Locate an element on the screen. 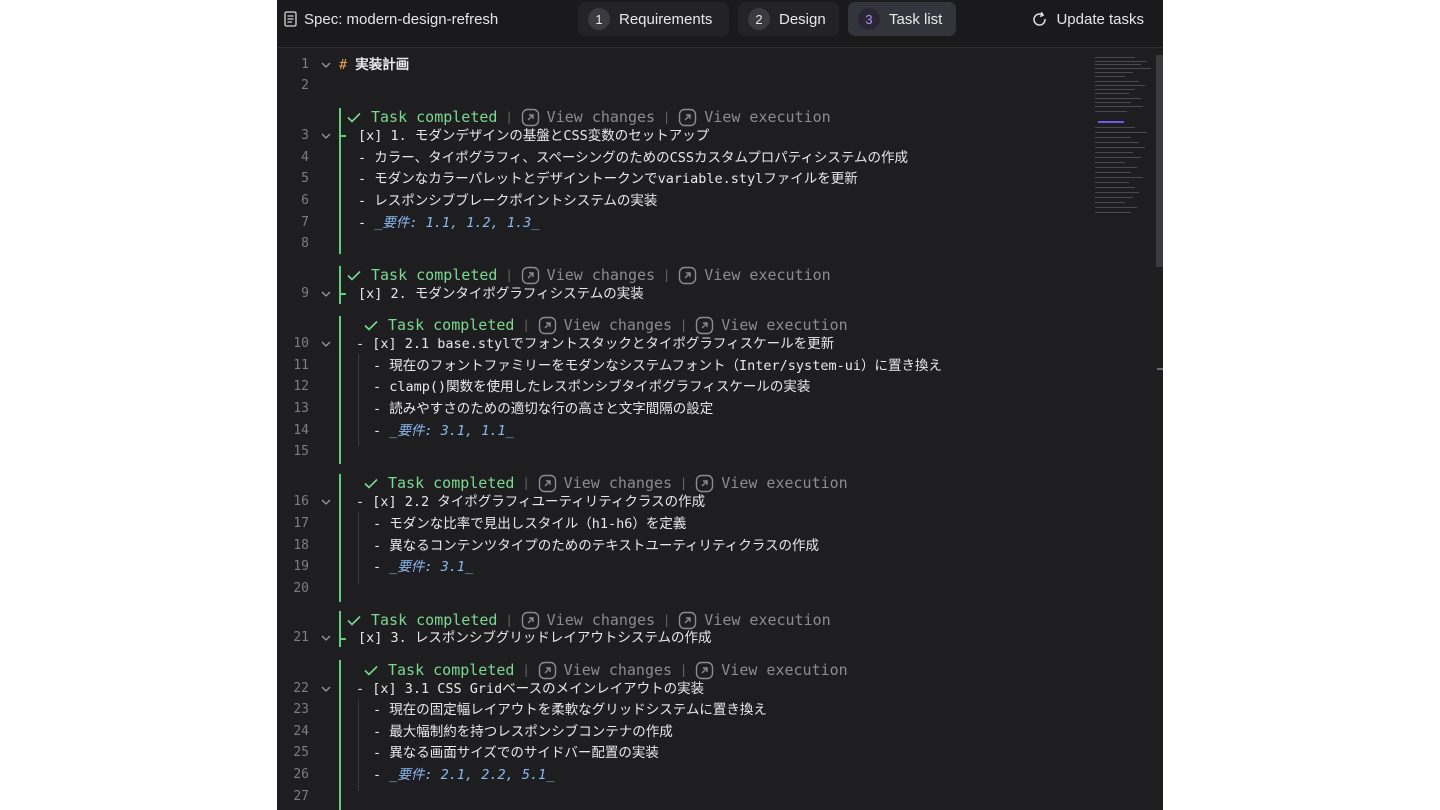  requirement-ref: _要件: 3.1_ is located at coordinates (431, 567).